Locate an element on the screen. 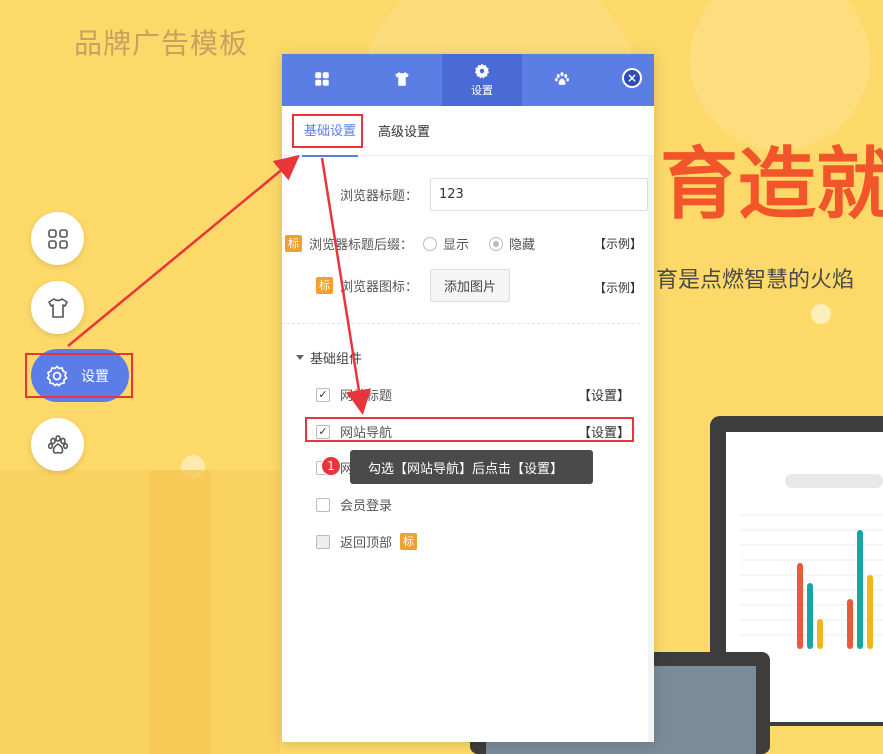  browser-title-row: 浏览器标题： is located at coordinates (494, 194).